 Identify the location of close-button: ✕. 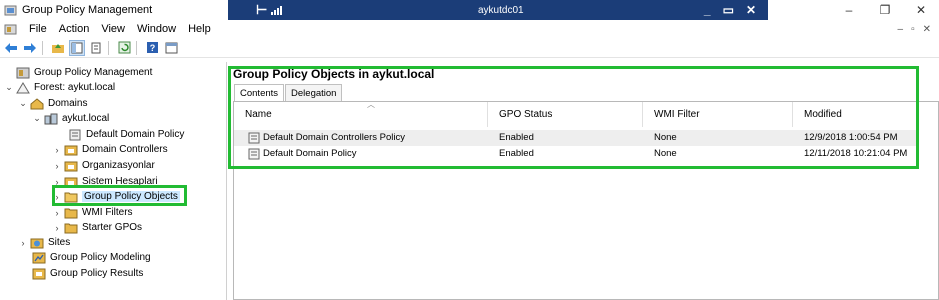
(921, 10).